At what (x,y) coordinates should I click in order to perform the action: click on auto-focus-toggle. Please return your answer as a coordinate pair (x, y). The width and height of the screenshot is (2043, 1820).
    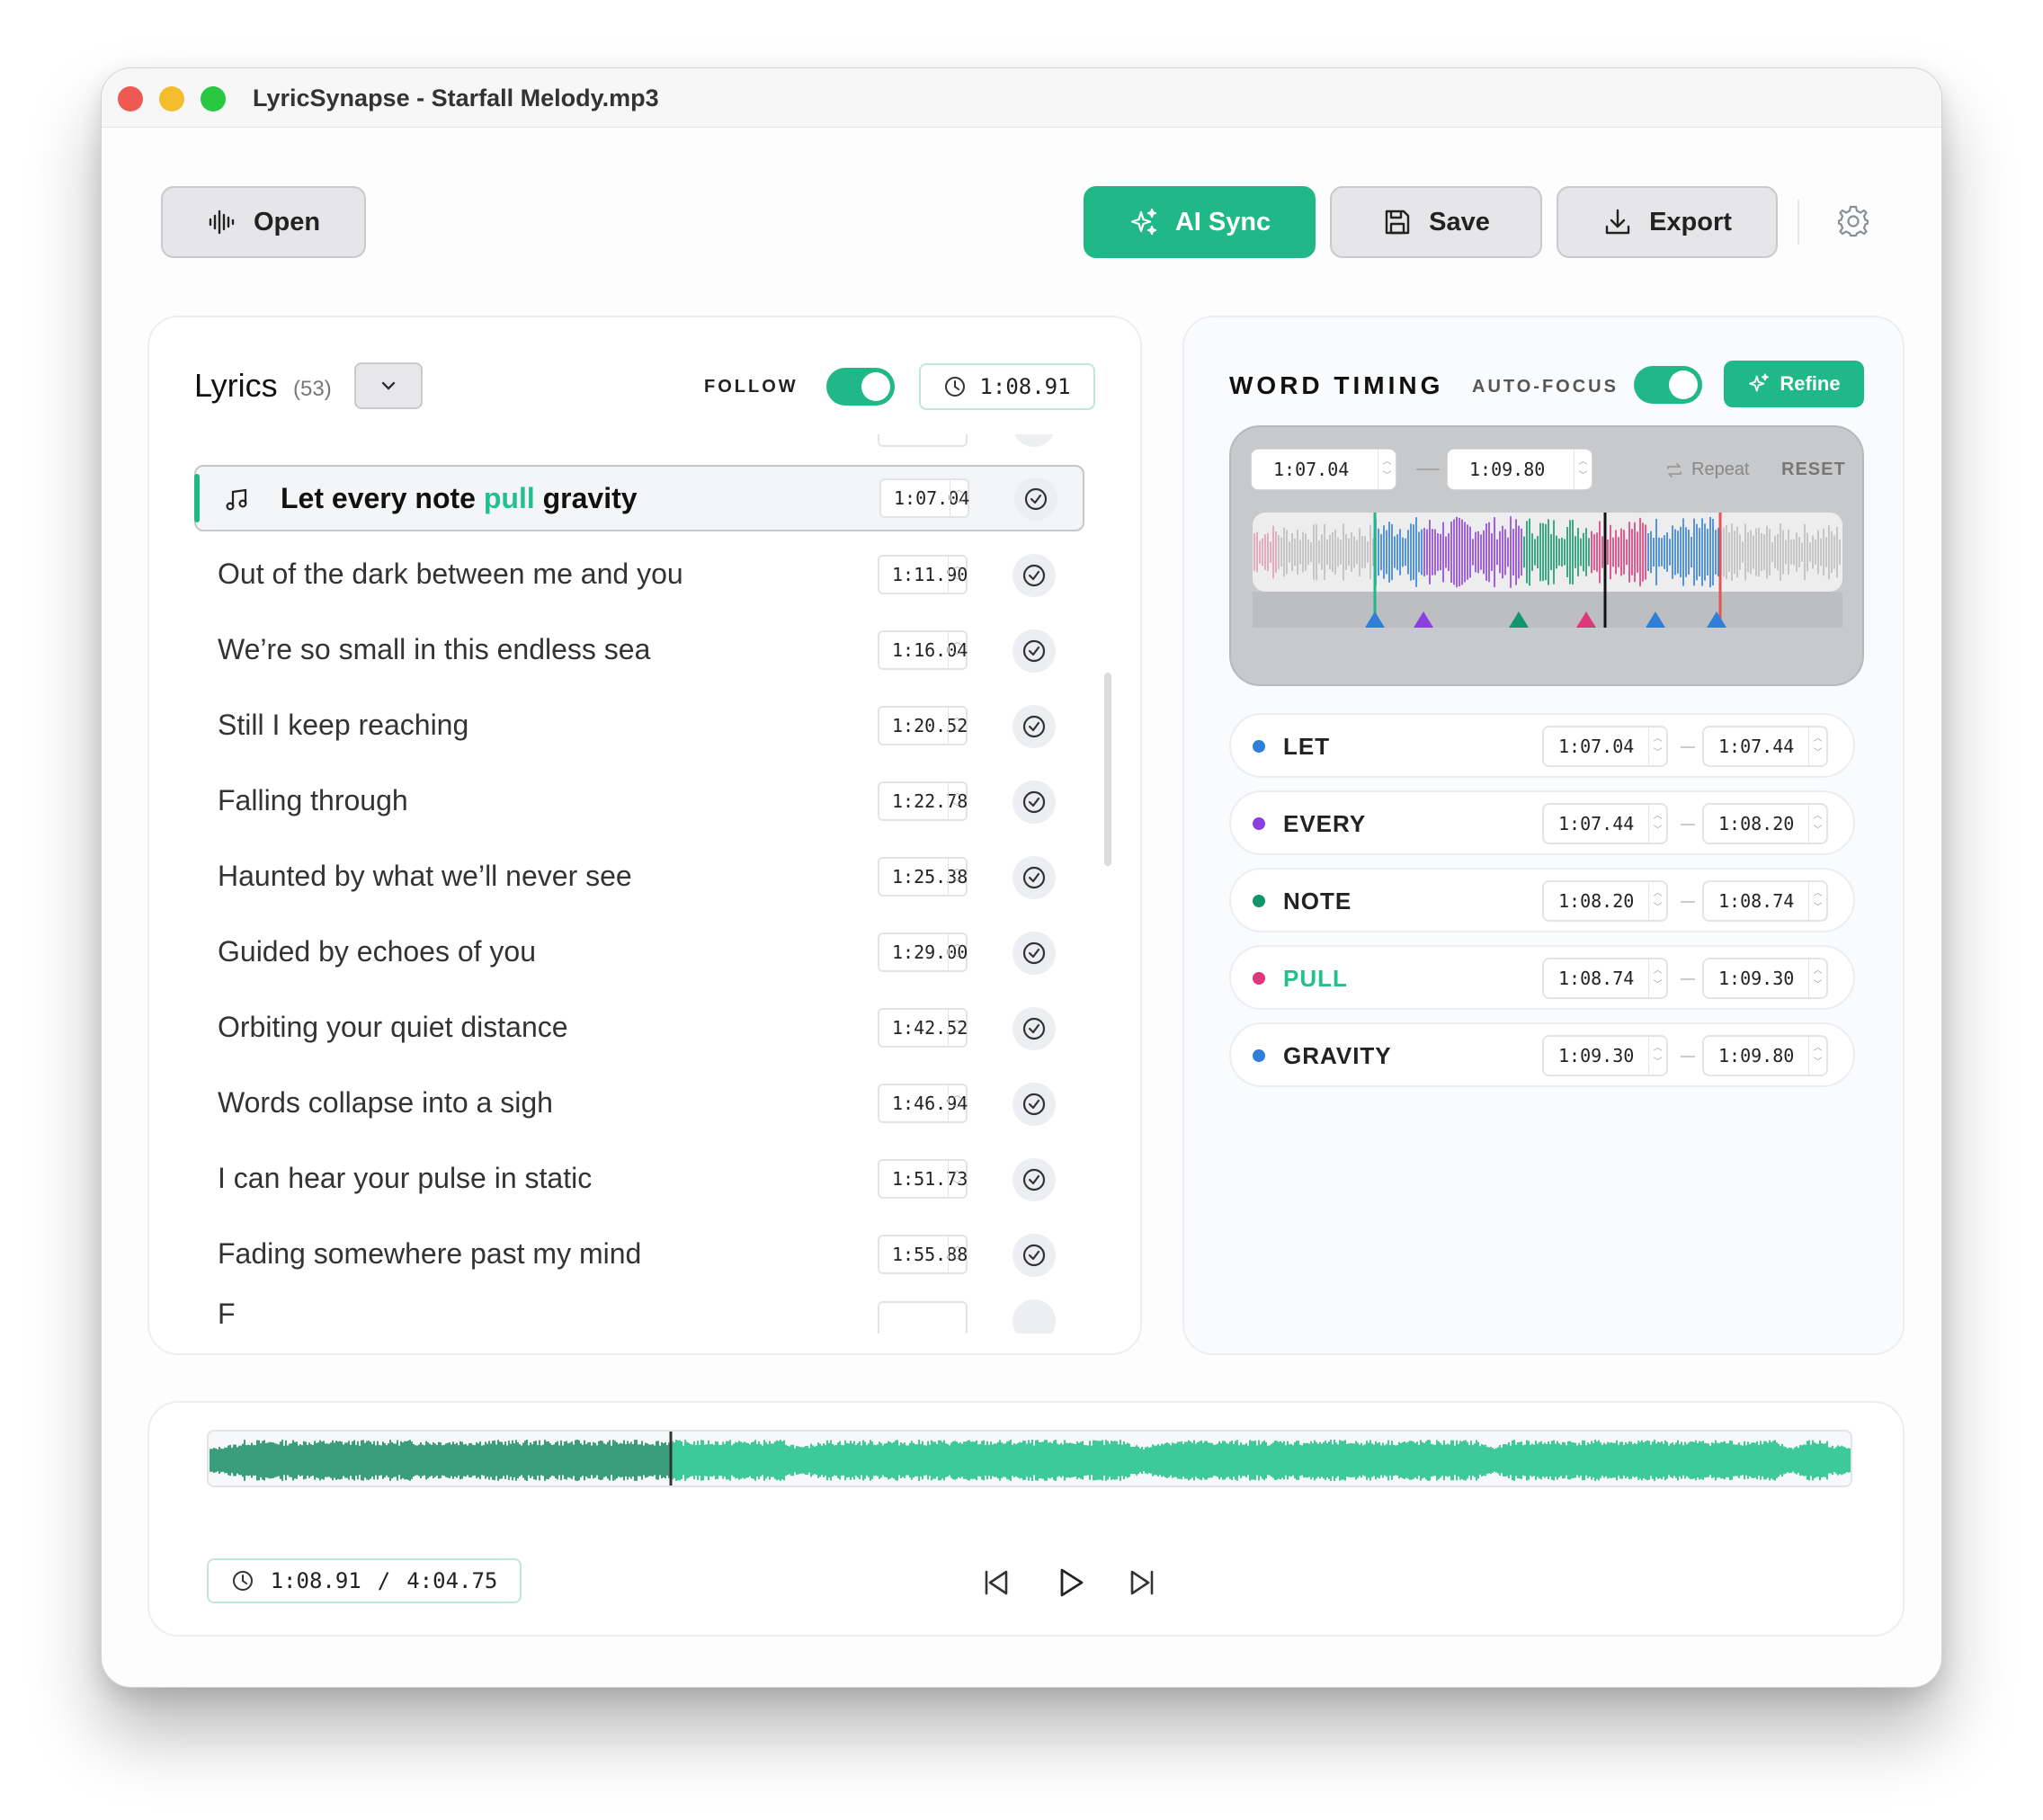
    Looking at the image, I should click on (1668, 385).